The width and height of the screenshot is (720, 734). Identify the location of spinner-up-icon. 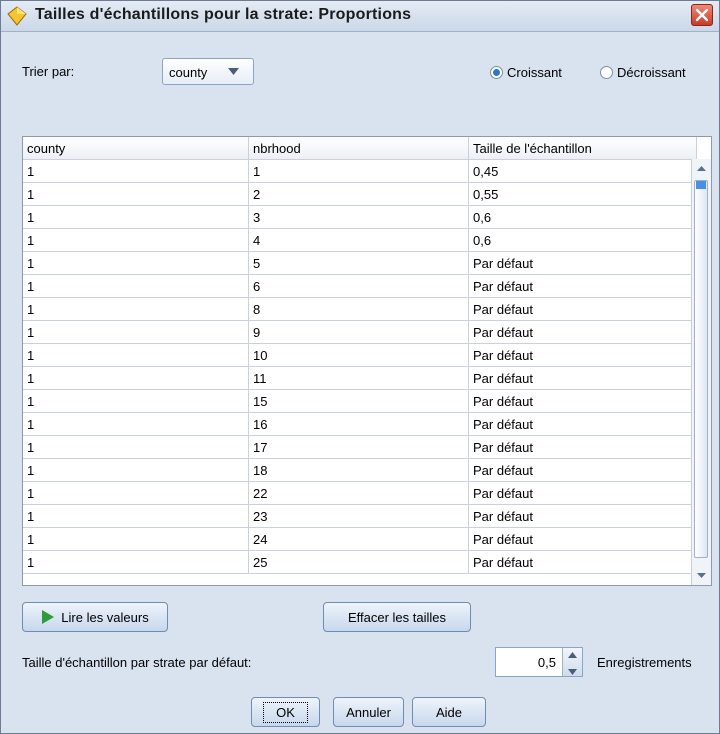
(572, 655).